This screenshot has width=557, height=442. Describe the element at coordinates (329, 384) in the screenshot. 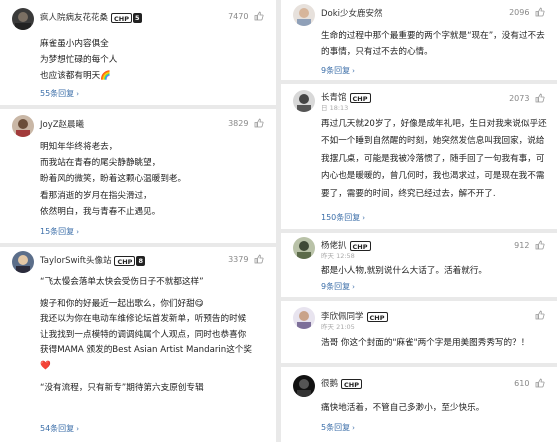

I see `username-text: 很鹅` at that location.